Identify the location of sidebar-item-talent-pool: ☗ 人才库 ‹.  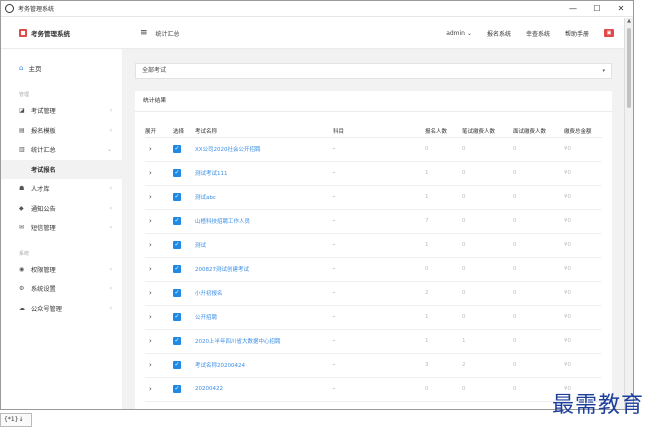
(61, 189).